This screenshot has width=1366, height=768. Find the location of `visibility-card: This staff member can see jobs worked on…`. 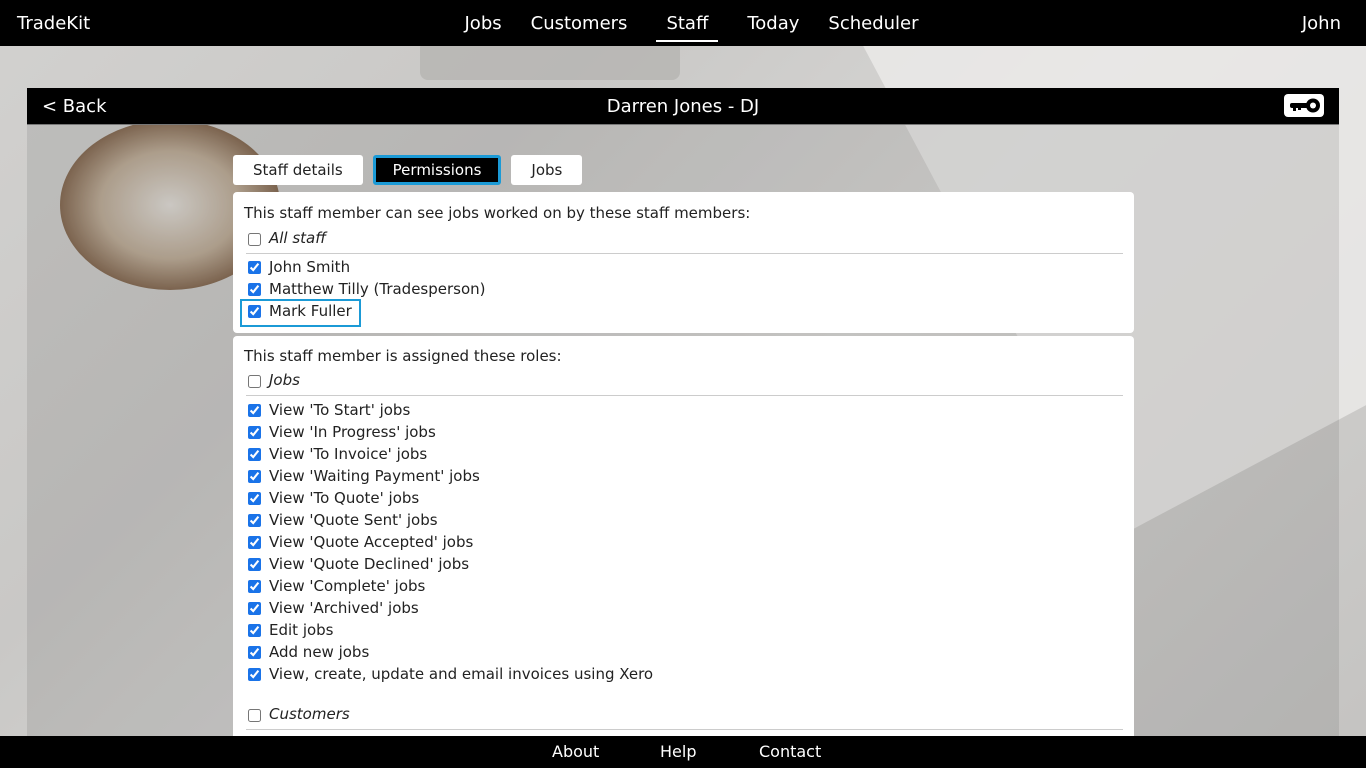

visibility-card: This staff member can see jobs worked on… is located at coordinates (683, 262).